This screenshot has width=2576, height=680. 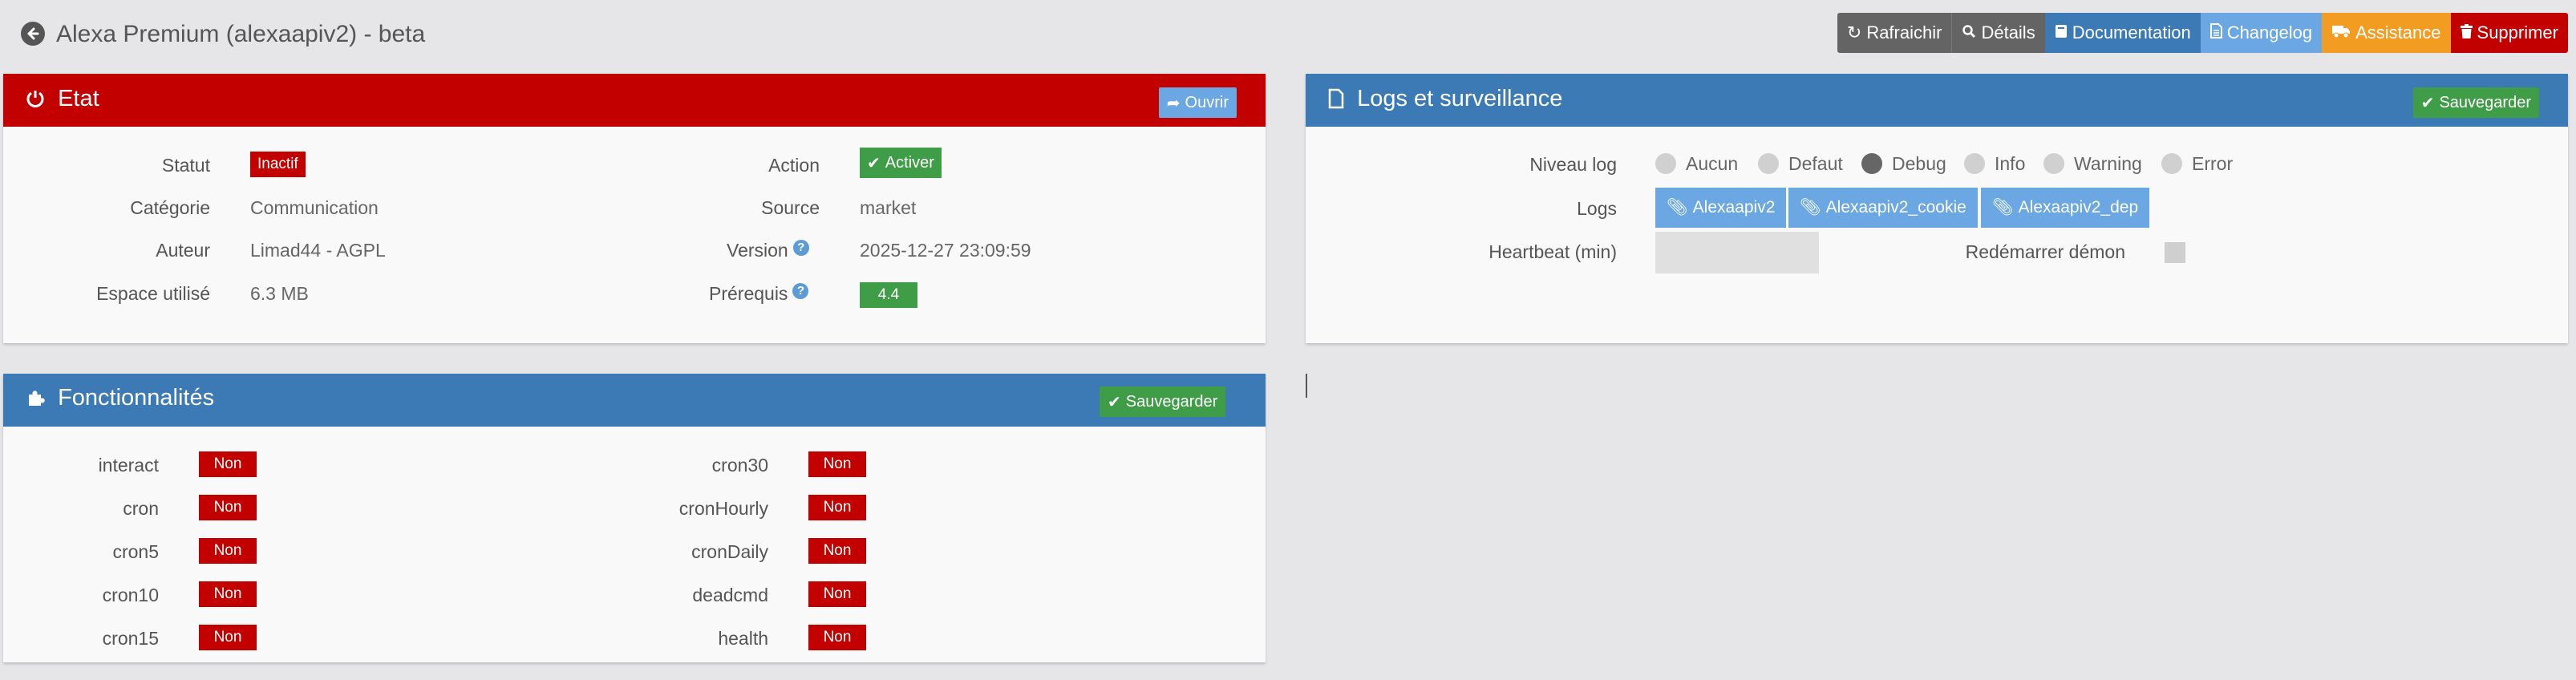 What do you see at coordinates (1737, 252) in the screenshot?
I see `heartbeat-input` at bounding box center [1737, 252].